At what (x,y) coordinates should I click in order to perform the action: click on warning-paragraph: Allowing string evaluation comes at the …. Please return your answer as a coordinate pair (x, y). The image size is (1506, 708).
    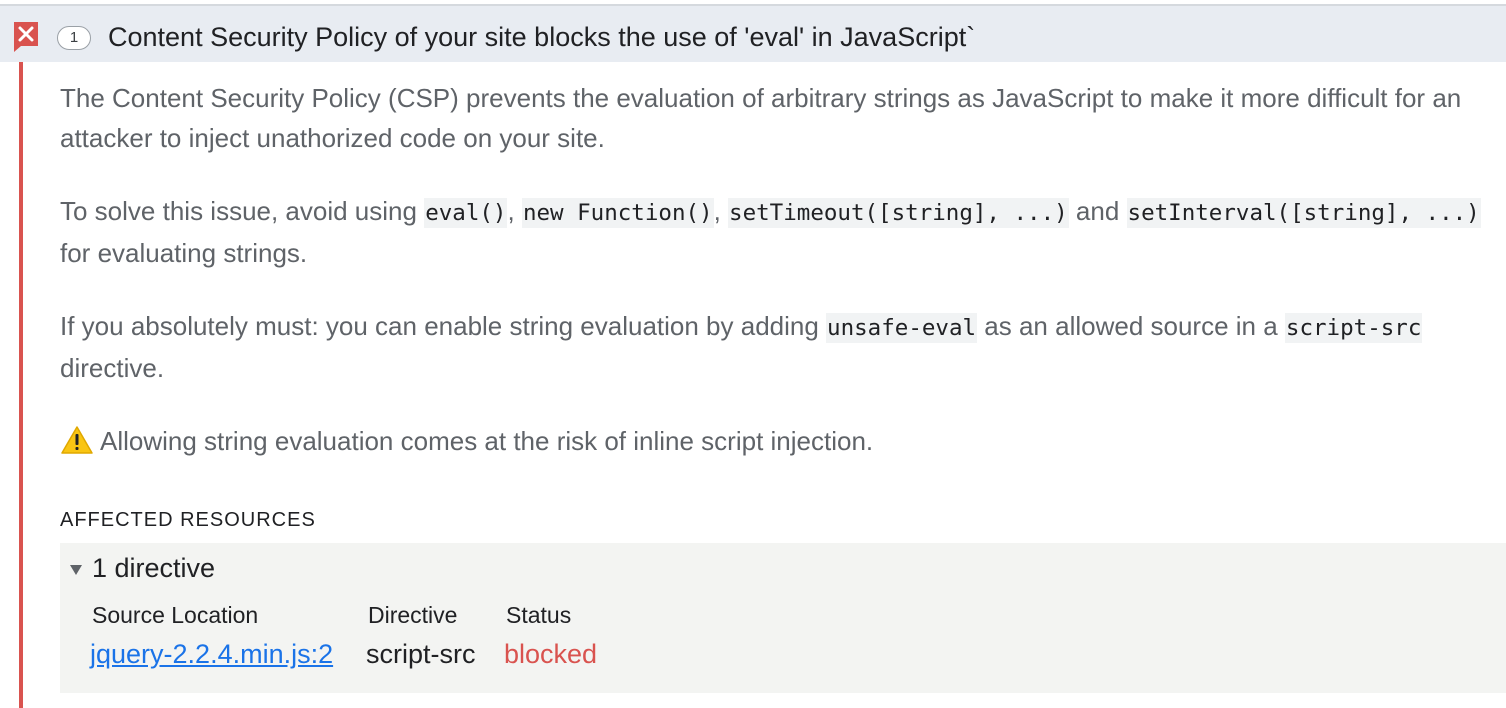
    Looking at the image, I should click on (780, 441).